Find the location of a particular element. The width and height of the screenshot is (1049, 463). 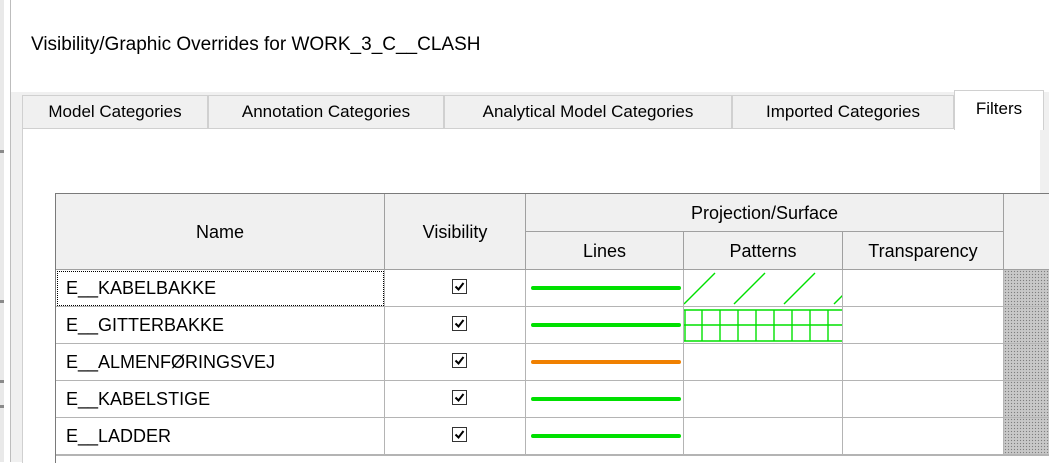

table-row: E__ALMENFØRINGSVEJ is located at coordinates (552, 362).